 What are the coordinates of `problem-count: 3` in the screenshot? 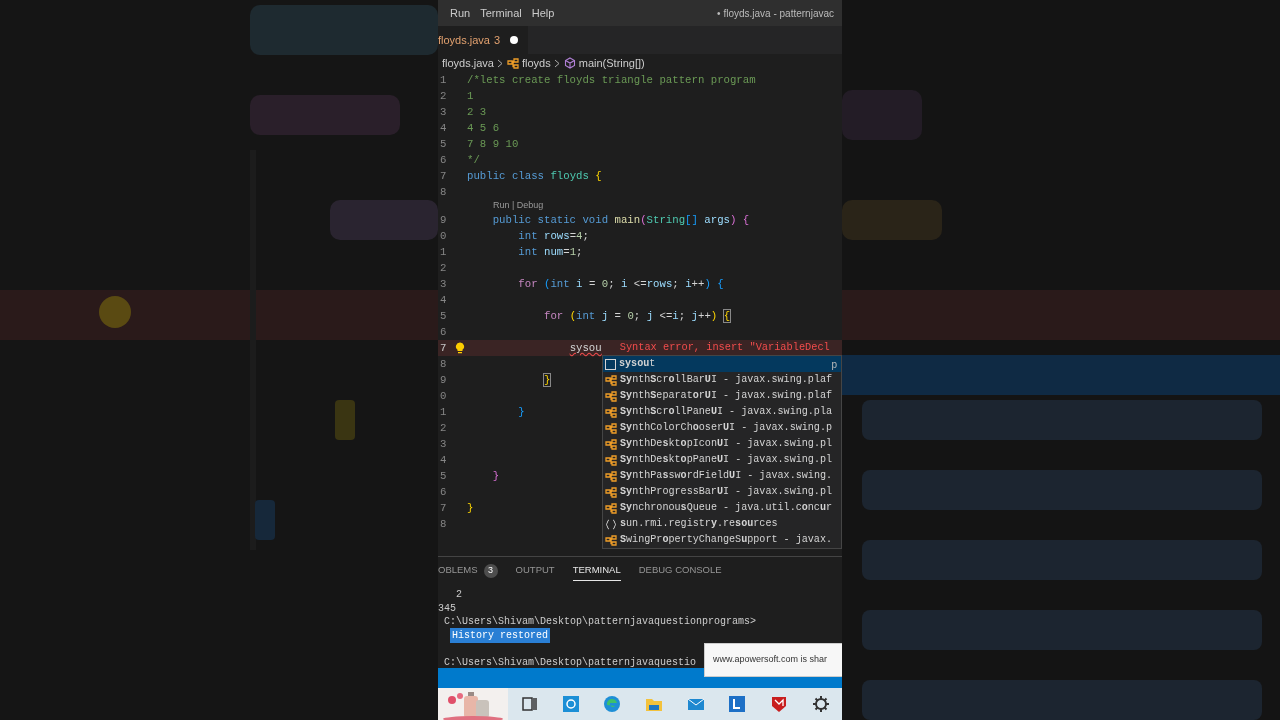 It's located at (497, 40).